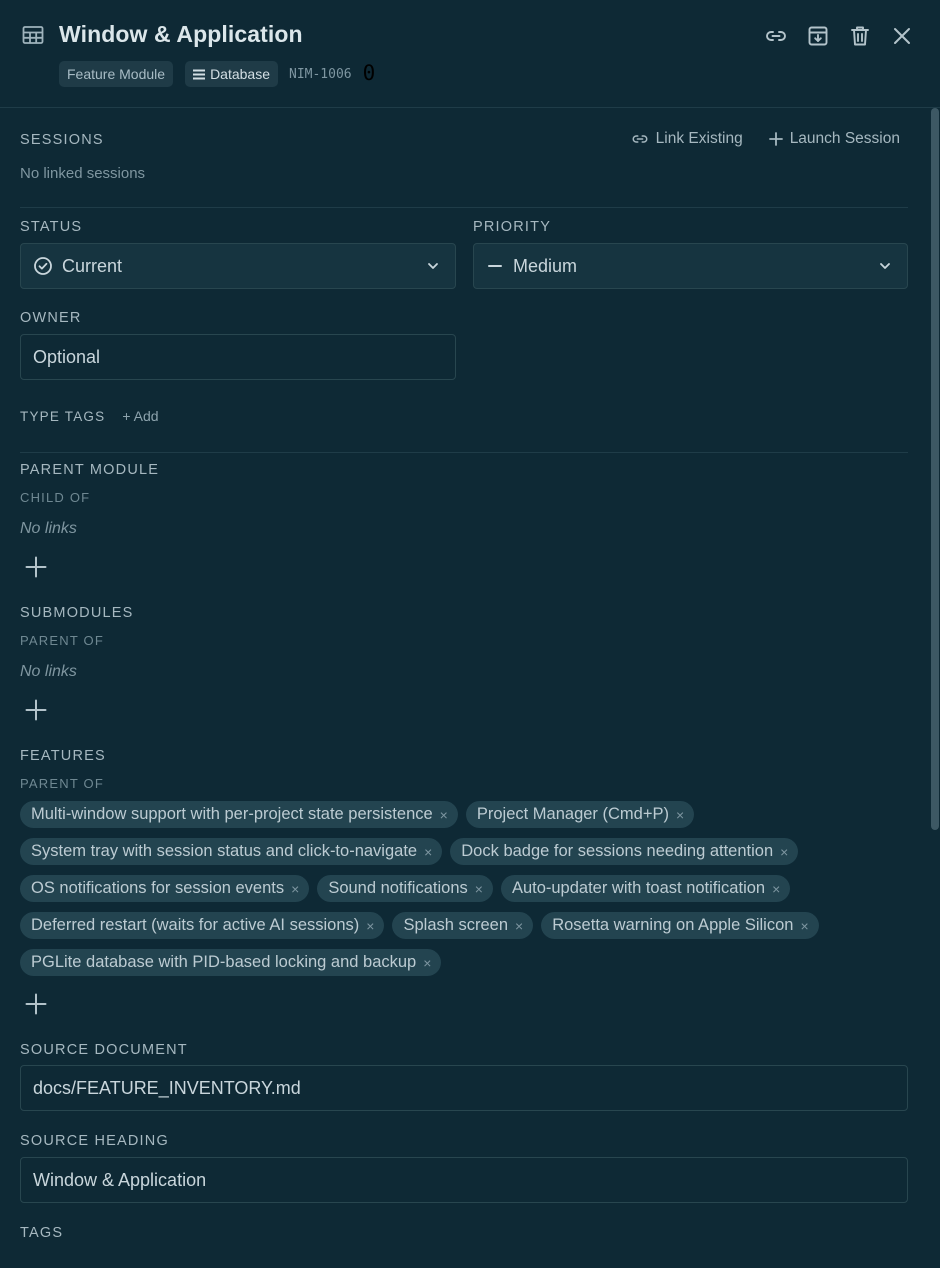 The image size is (940, 1268). What do you see at coordinates (512, 227) in the screenshot?
I see `priority-label: PRIORITY` at bounding box center [512, 227].